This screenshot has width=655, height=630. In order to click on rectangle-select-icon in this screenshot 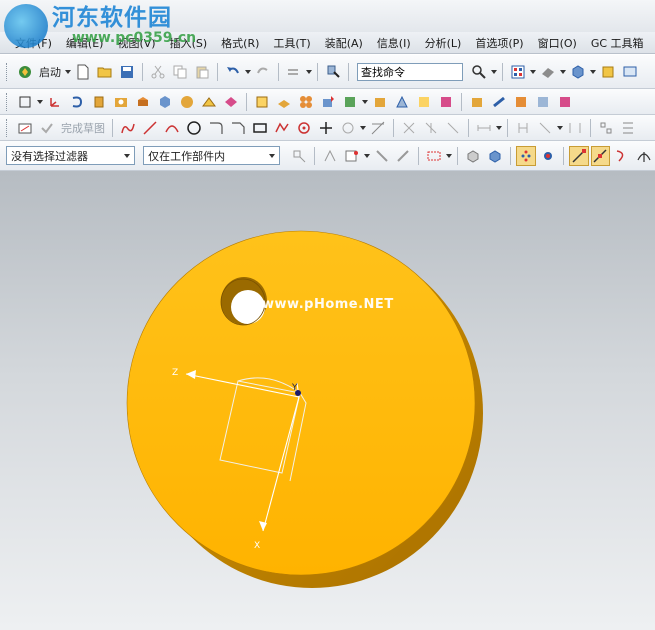, I will do `click(434, 156)`.